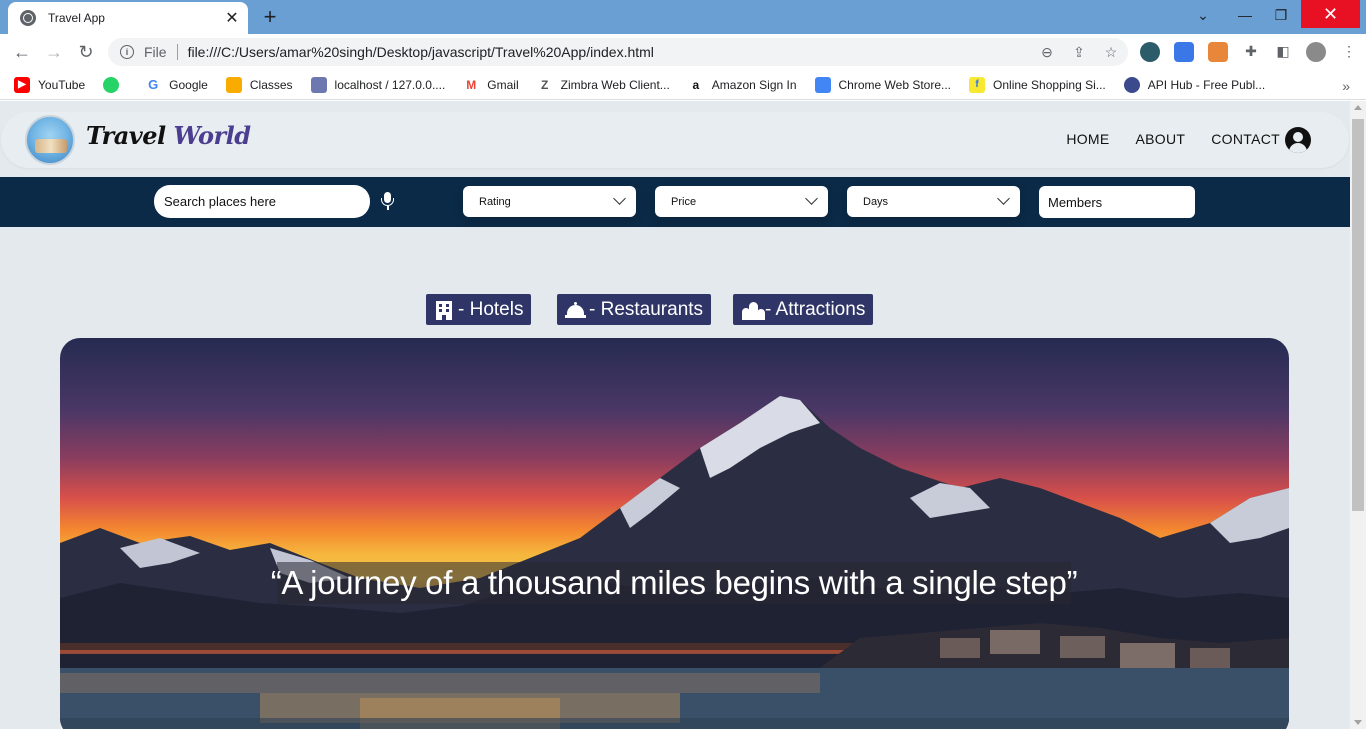 Image resolution: width=1366 pixels, height=729 pixels. Describe the element at coordinates (933, 201) in the screenshot. I see `days-dropdown: Days` at that location.